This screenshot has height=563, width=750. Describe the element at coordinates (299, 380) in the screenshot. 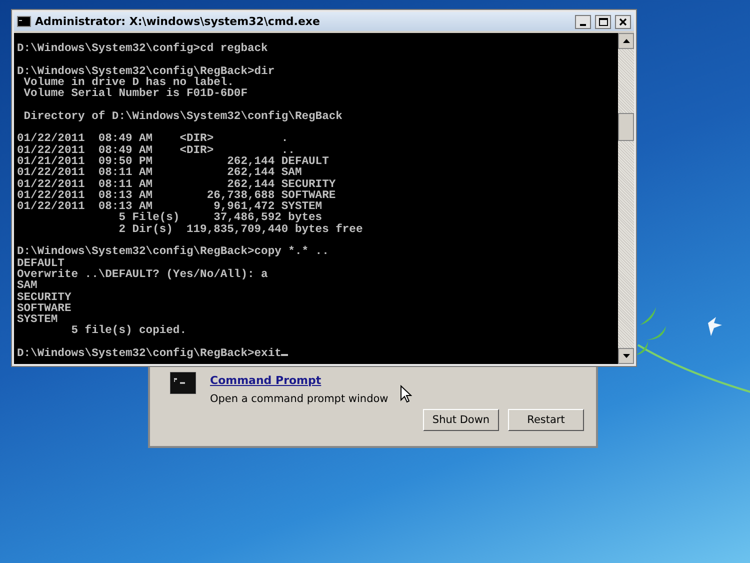

I see `command-prompt-link: Command Prompt` at that location.